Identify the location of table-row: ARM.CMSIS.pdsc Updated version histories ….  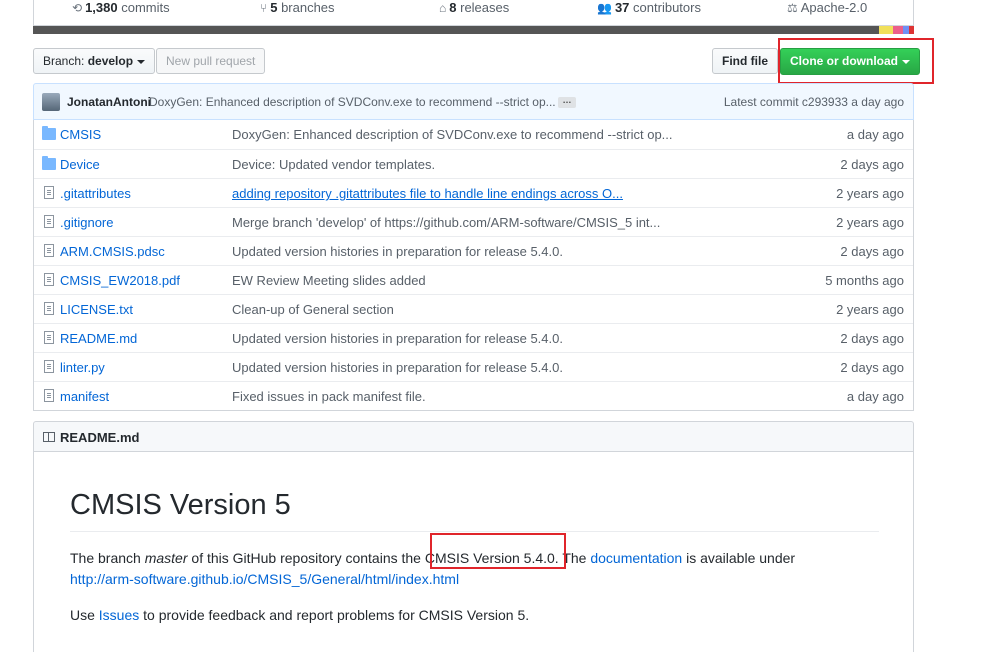
(473, 250).